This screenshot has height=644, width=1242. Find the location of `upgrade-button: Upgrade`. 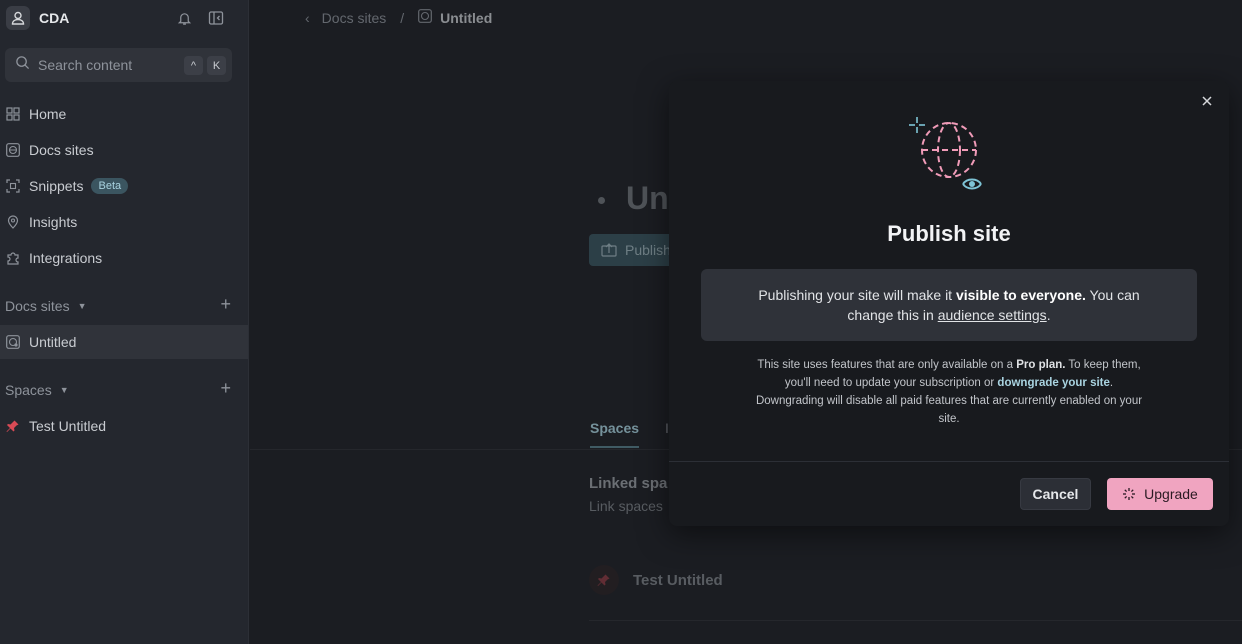

upgrade-button: Upgrade is located at coordinates (1160, 494).